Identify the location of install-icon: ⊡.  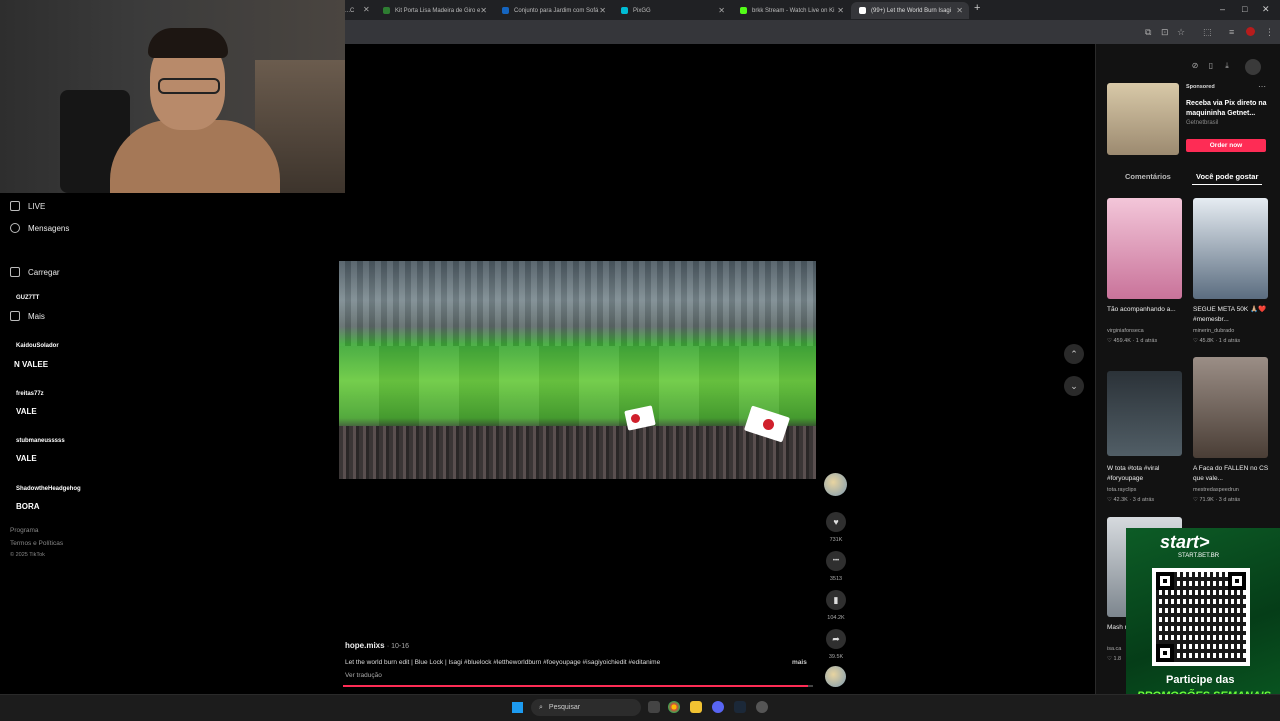
(1165, 32).